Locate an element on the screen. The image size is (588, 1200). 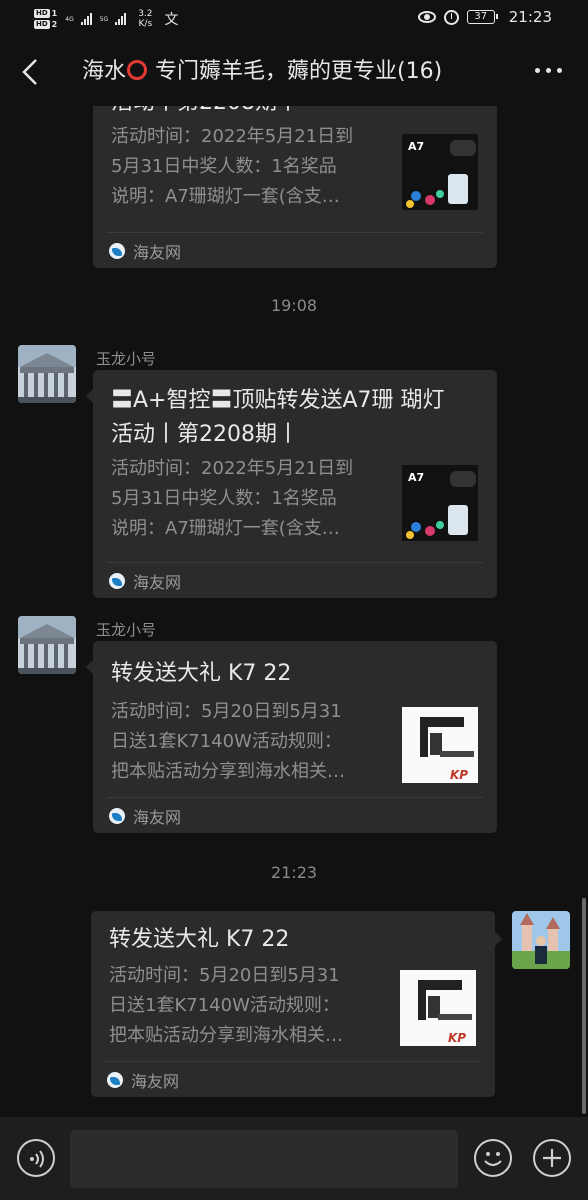
link-card-title: 活动丨第2208期丨 is located at coordinates (205, 113).